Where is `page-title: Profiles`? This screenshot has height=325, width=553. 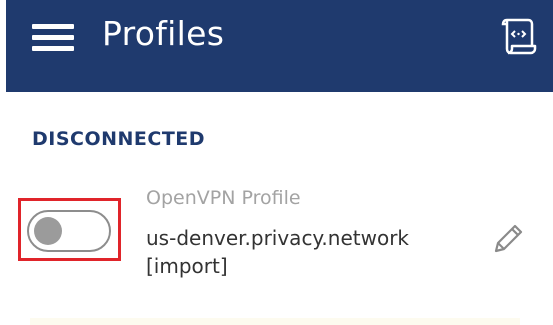
page-title: Profiles is located at coordinates (163, 33).